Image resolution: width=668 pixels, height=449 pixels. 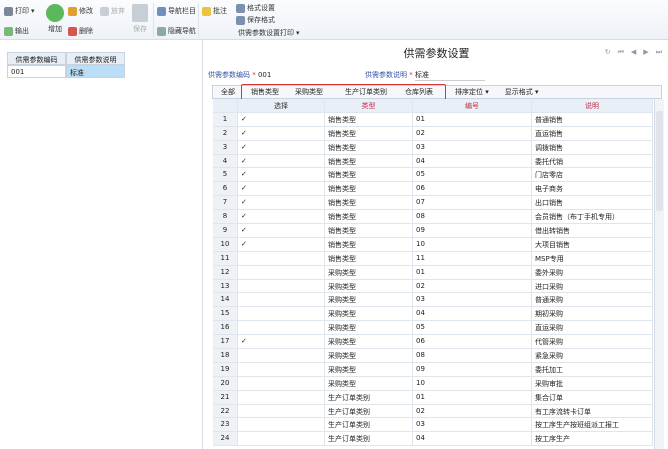 What do you see at coordinates (225, 411) in the screenshot?
I see `row-number: 22` at bounding box center [225, 411].